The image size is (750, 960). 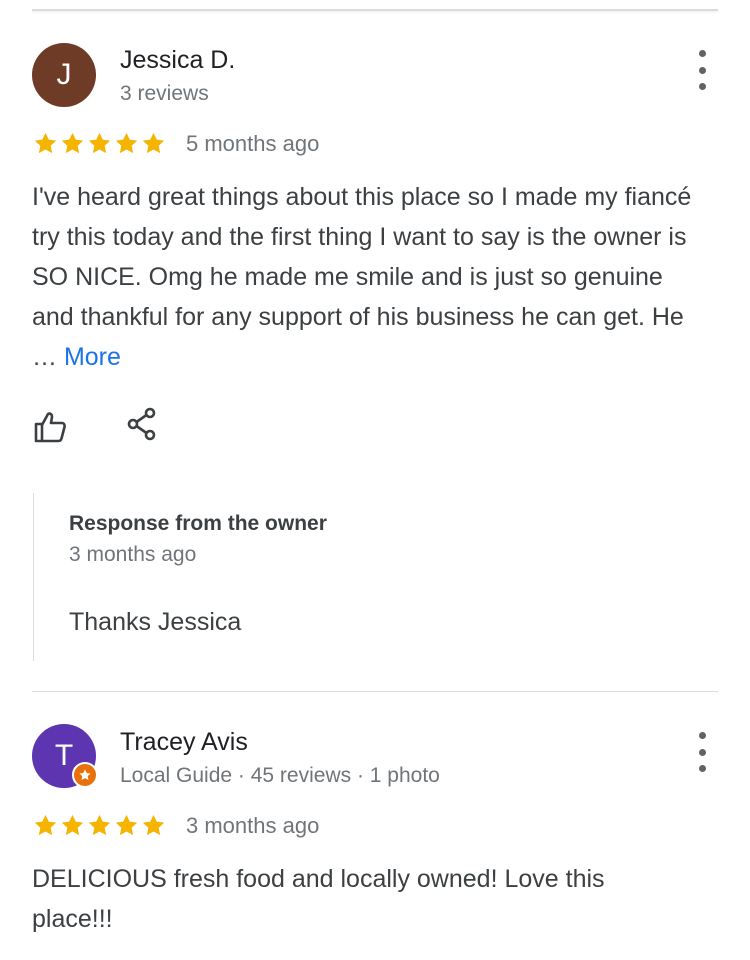 What do you see at coordinates (64, 755) in the screenshot?
I see `avatar-letter: T` at bounding box center [64, 755].